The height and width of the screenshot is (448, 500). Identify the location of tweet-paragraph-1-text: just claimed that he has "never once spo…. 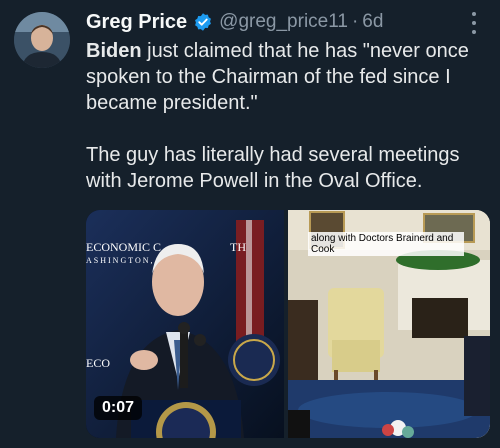
(277, 77).